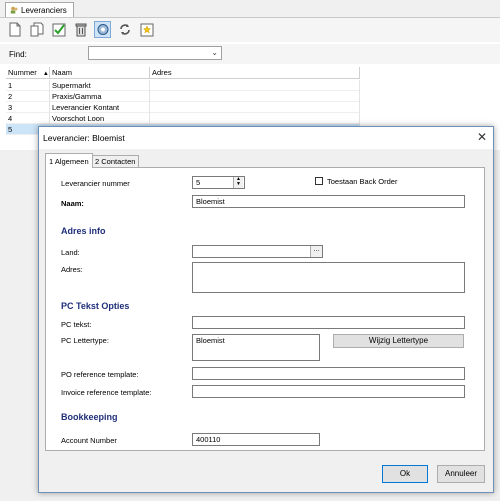 The height and width of the screenshot is (501, 500). I want to click on pc-font-value: Bloemist, so click(210, 340).